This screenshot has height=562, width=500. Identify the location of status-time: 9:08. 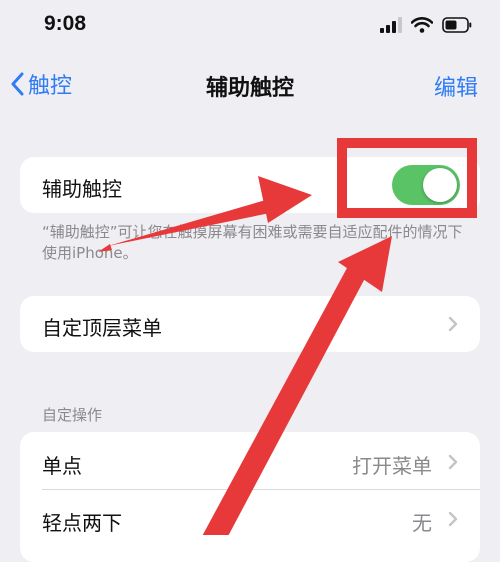
(65, 23).